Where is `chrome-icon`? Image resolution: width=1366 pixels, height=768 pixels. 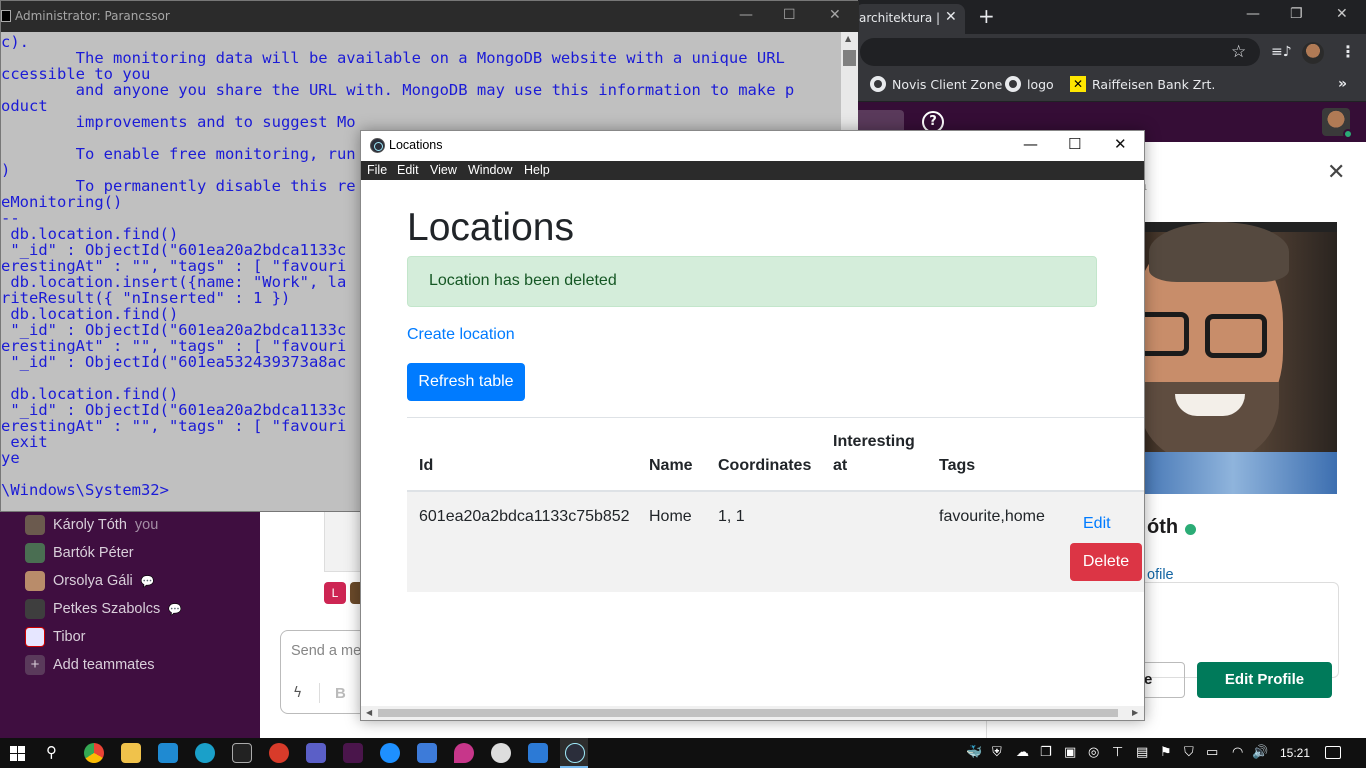
chrome-icon is located at coordinates (94, 753).